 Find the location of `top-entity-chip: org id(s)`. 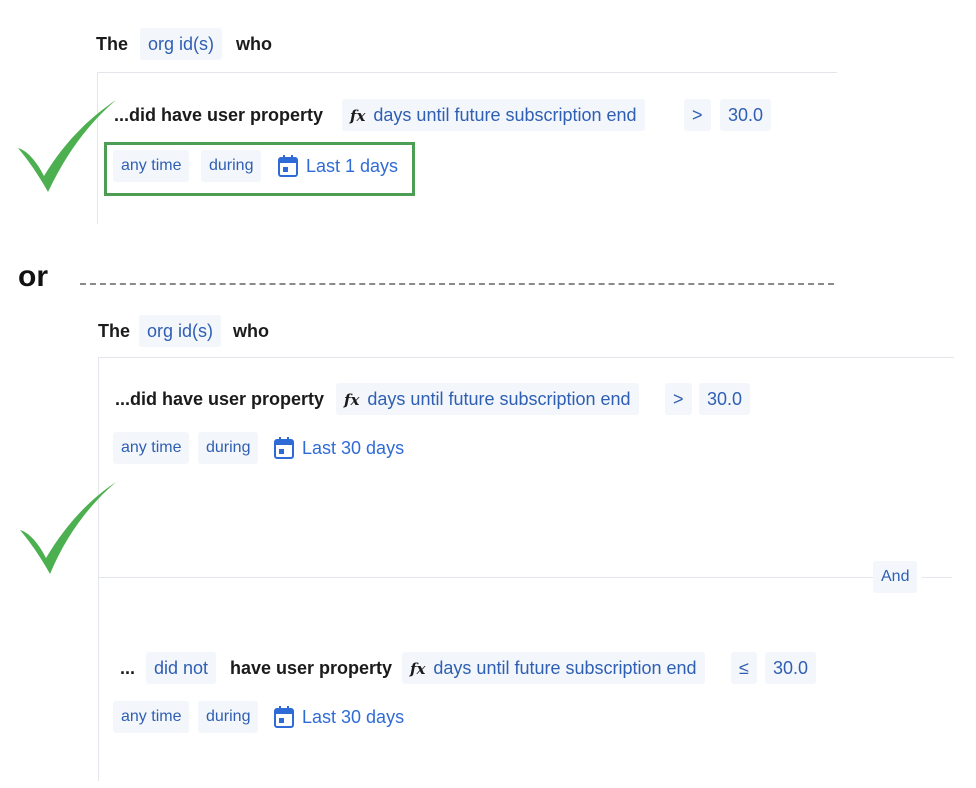

top-entity-chip: org id(s) is located at coordinates (181, 44).